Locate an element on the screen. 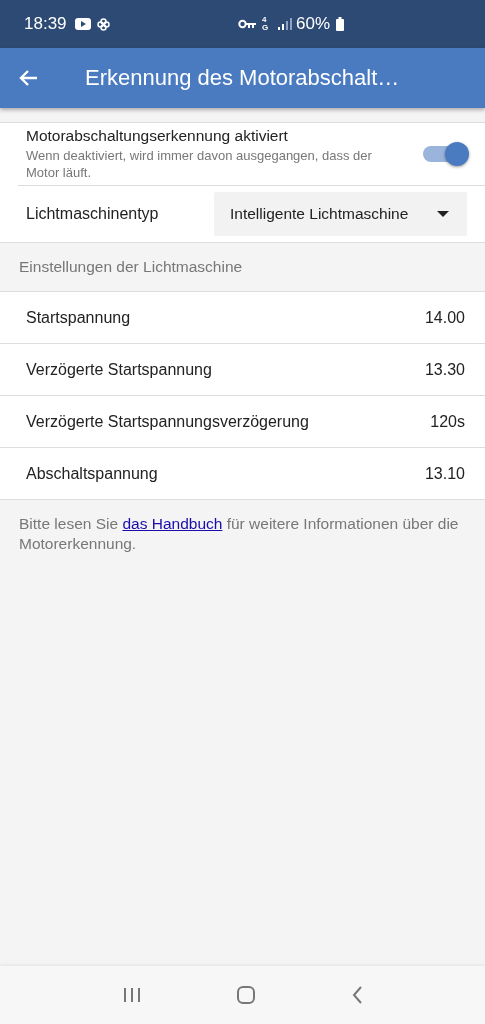 Image resolution: width=485 pixels, height=1024 pixels. section-header: Einstellungen der Lichtmaschine is located at coordinates (131, 267).